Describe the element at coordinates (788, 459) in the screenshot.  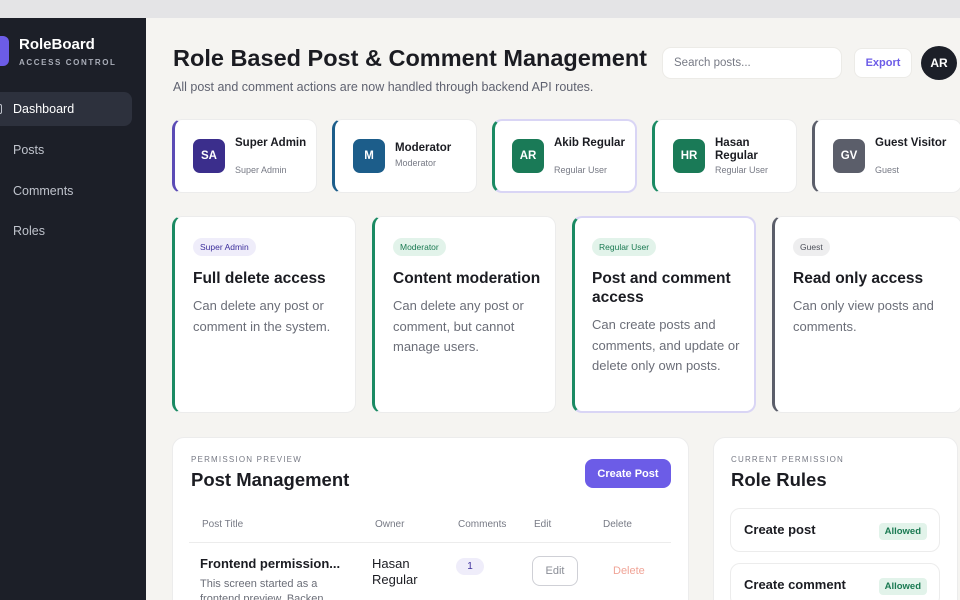
I see `panel-eyebrow: CURRENT PERMISSION` at that location.